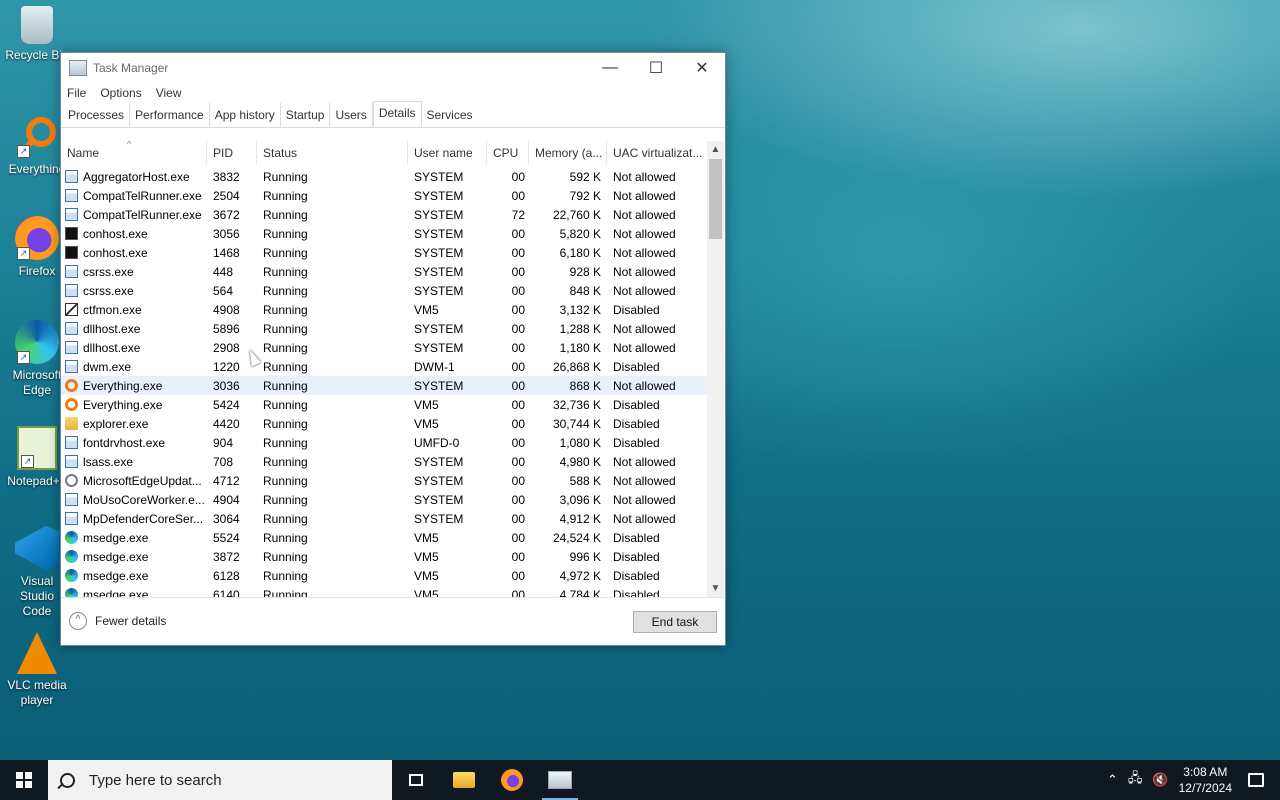 This screenshot has height=800, width=1280. I want to click on uac-cell: Not allowed, so click(644, 195).